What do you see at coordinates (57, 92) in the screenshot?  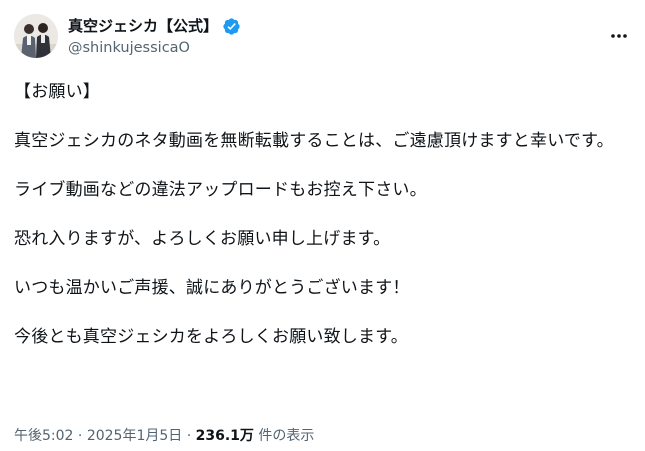 I see `post-paragraph: 【お願い】` at bounding box center [57, 92].